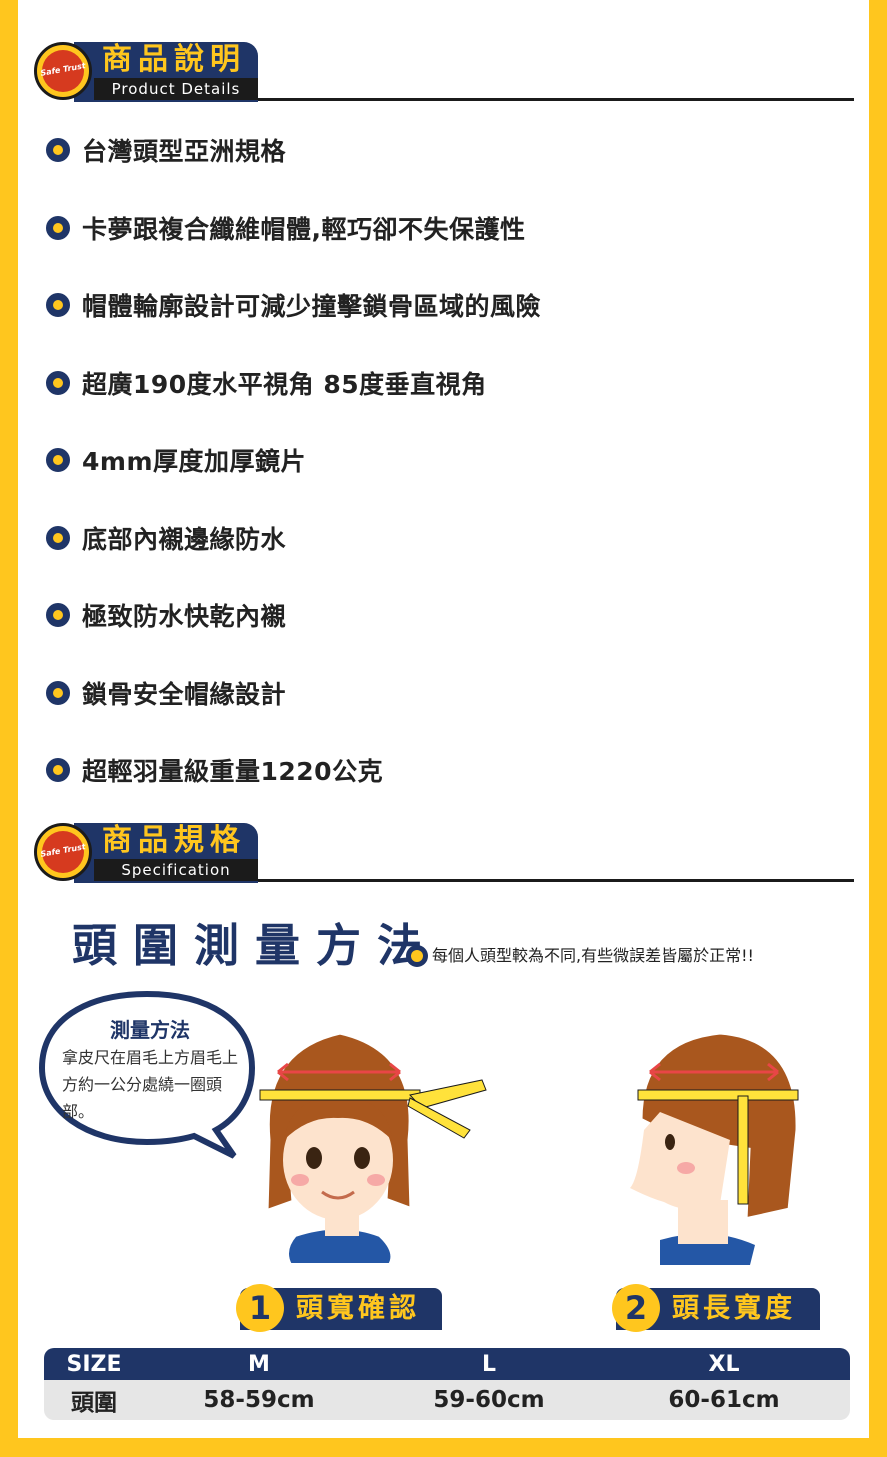 The height and width of the screenshot is (1457, 887). Describe the element at coordinates (293, 305) in the screenshot. I see `feature-item: 帽體輪廓設計可減少撞擊鎖骨區域的風險` at that location.